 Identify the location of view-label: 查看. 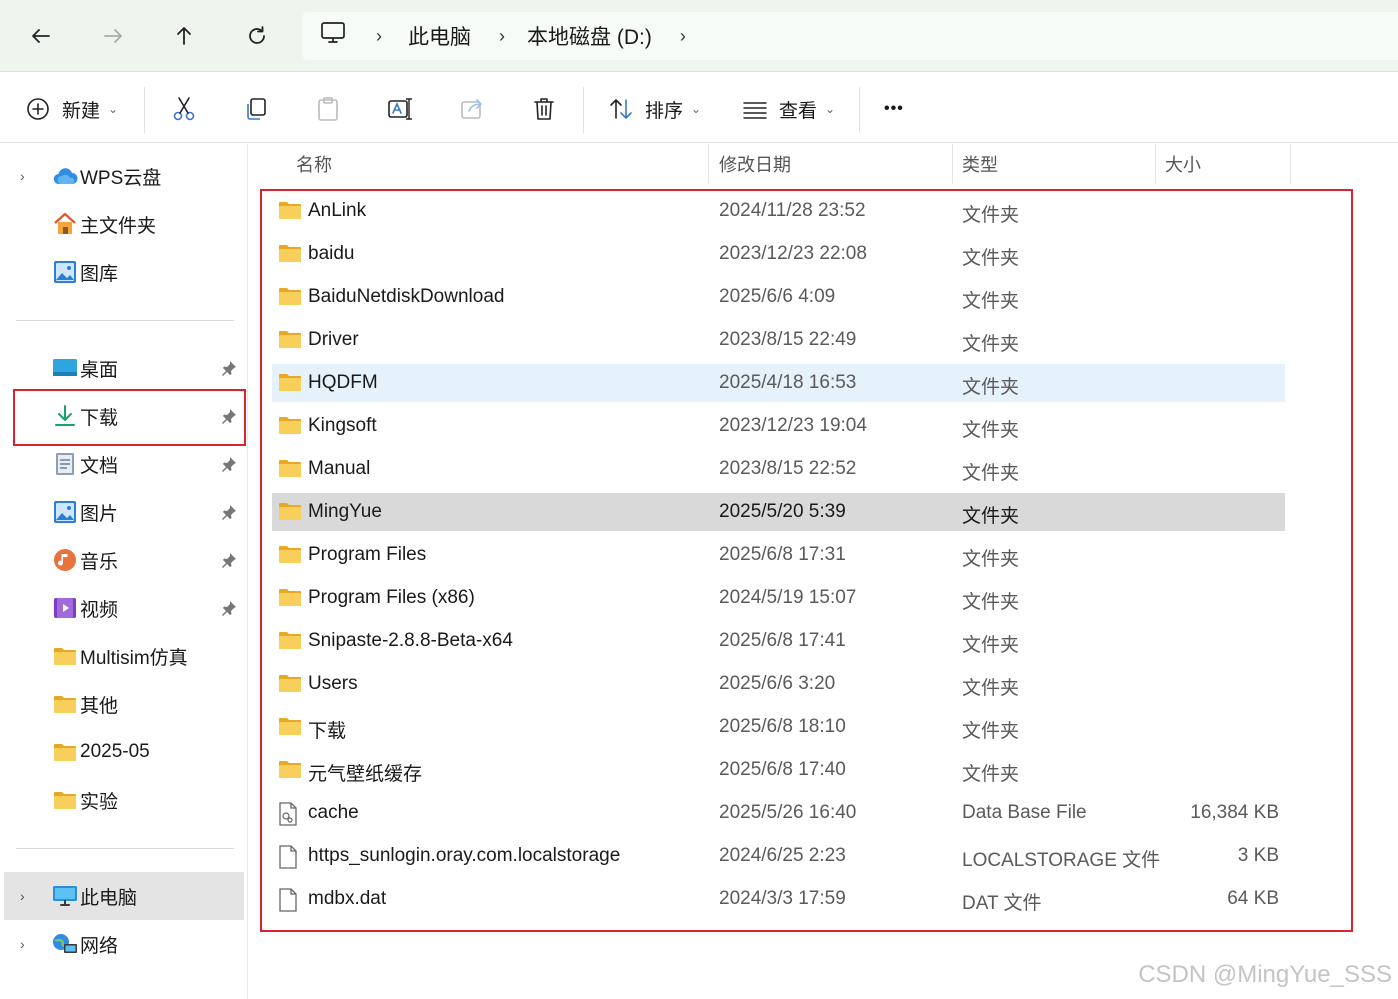
(798, 111).